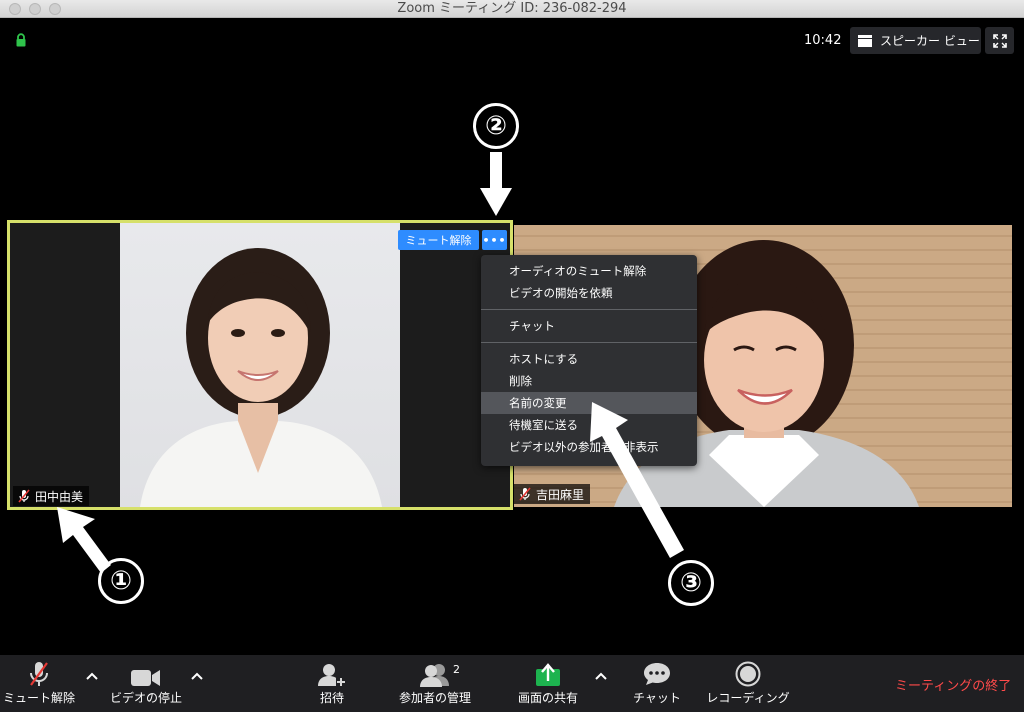 This screenshot has height=712, width=1024. I want to click on menu-item-make-host: ホストにする, so click(589, 359).